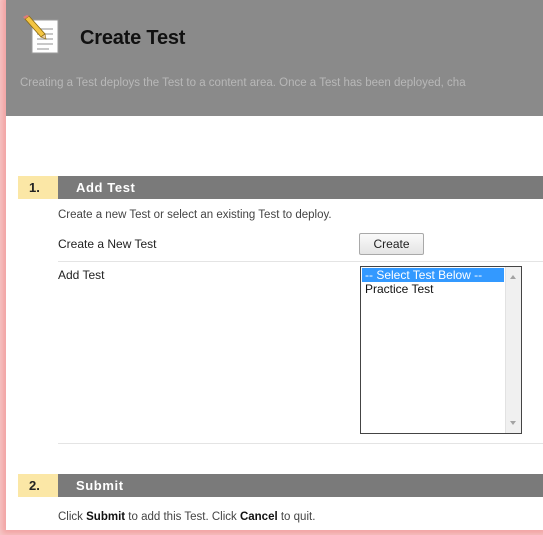  I want to click on page-title: Create Test, so click(133, 38).